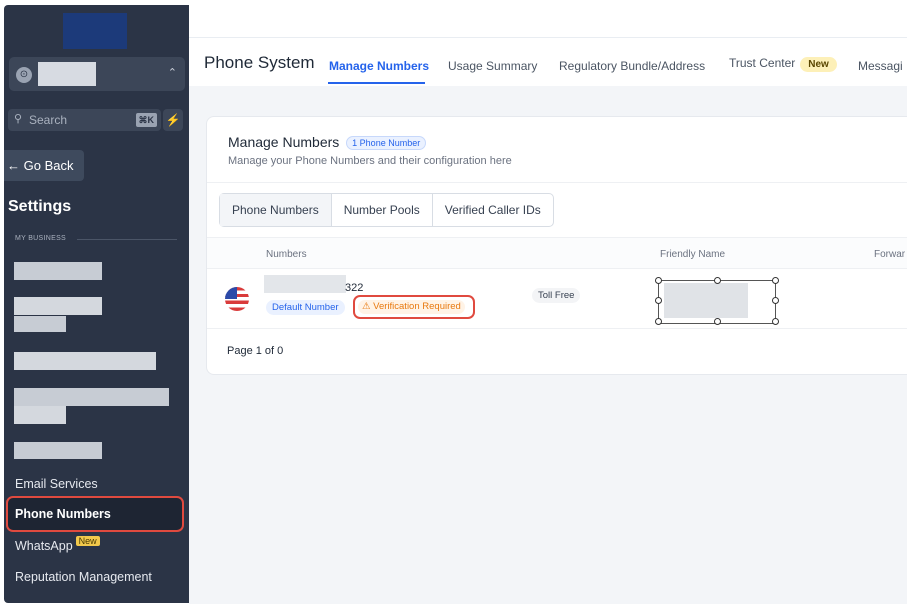 The height and width of the screenshot is (604, 907). What do you see at coordinates (379, 66) in the screenshot?
I see `tab-manage-numbers: Manage Numbers` at bounding box center [379, 66].